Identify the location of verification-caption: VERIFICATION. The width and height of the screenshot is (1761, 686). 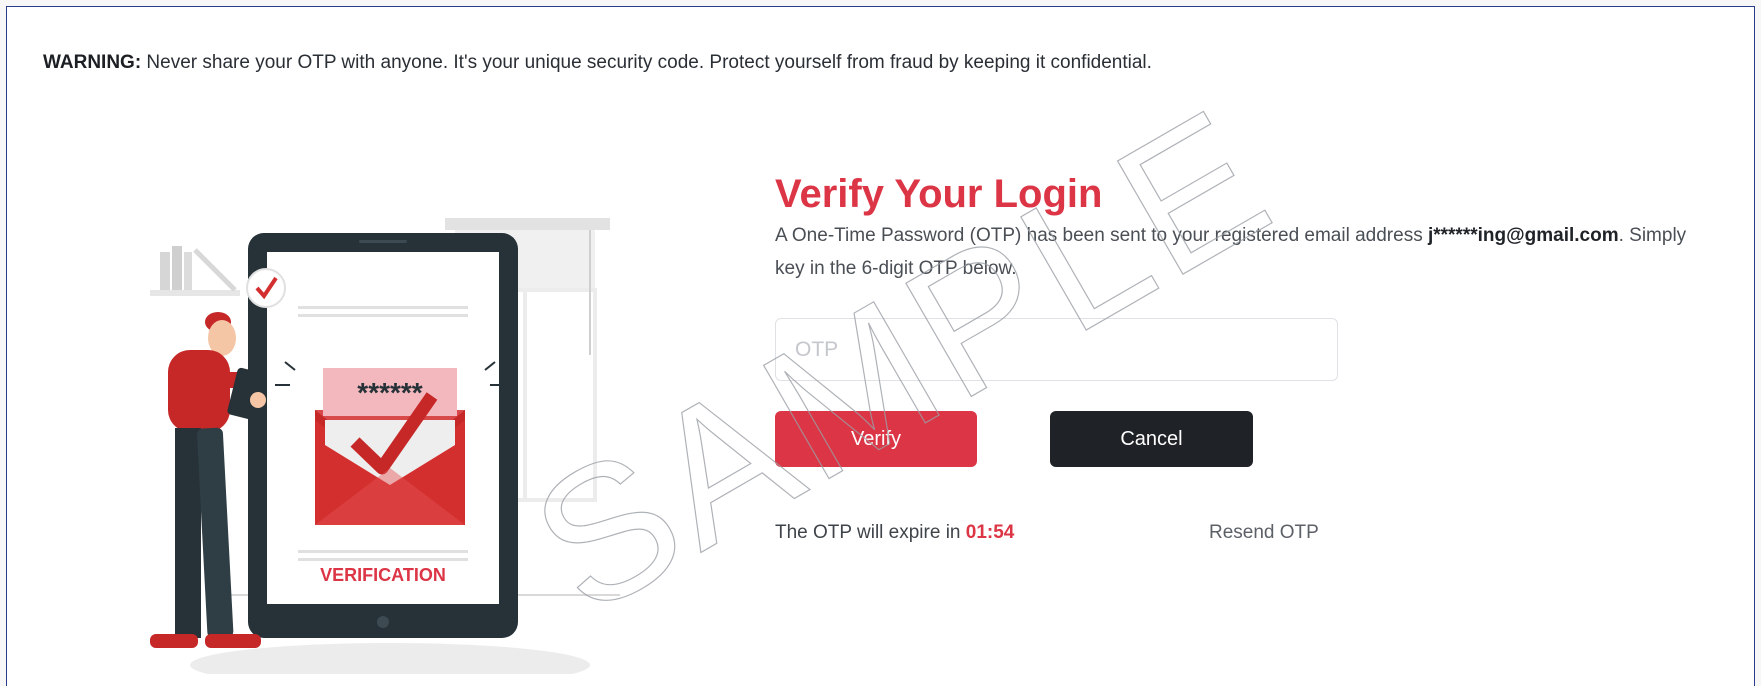
(383, 575).